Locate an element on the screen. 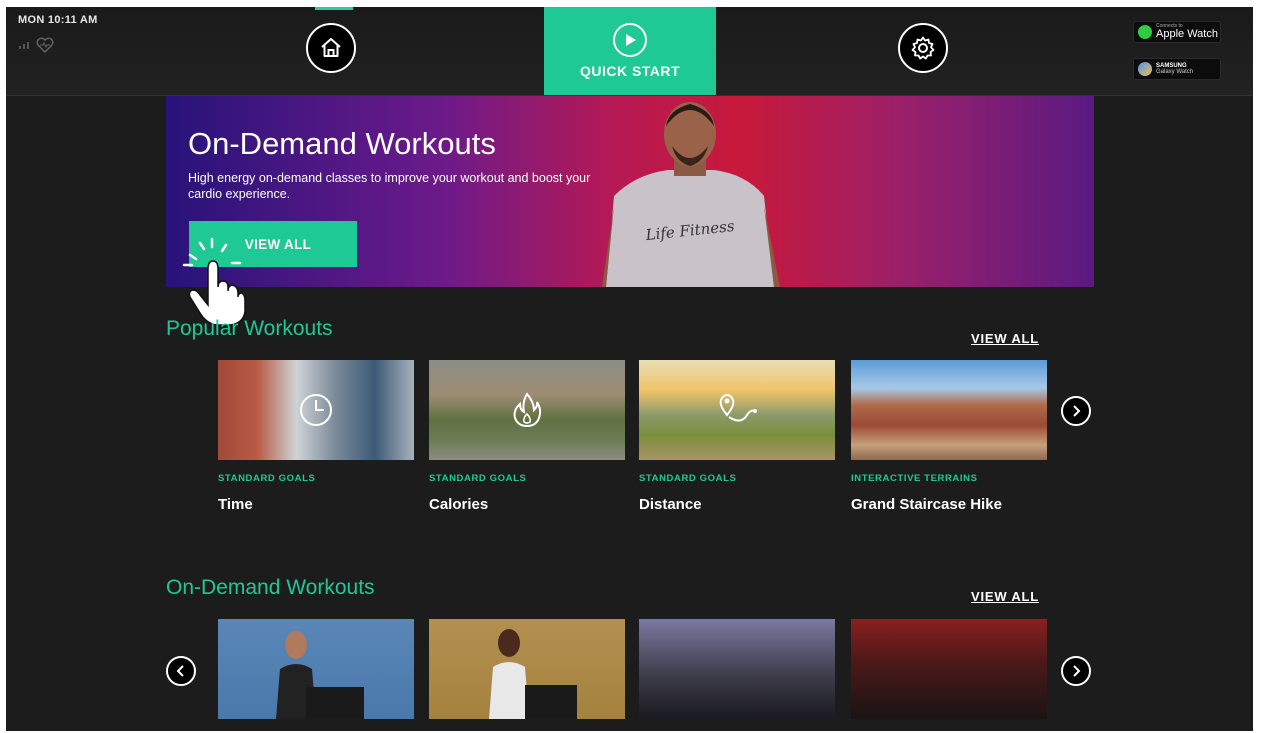 This screenshot has width=1261, height=733. workout-card-calories: STANDARD GOALS Calories is located at coordinates (527, 436).